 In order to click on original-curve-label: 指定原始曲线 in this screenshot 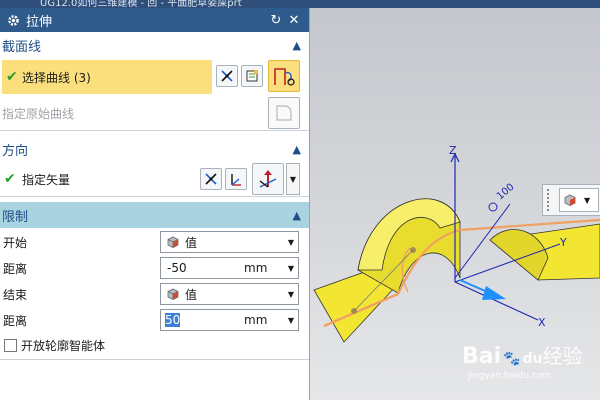, I will do `click(38, 113)`.